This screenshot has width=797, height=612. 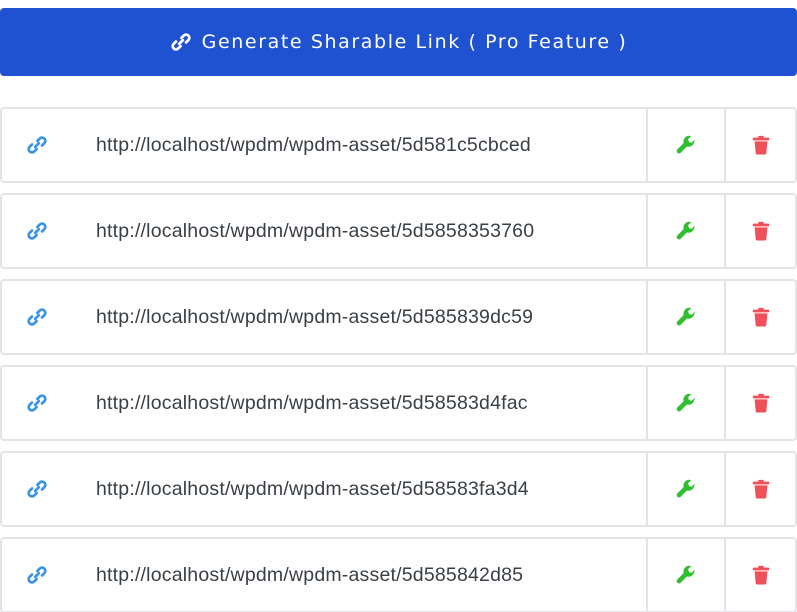 I want to click on generate-sharable-link-button: Generate Sharable Link ( Pro Feature ), so click(x=398, y=42).